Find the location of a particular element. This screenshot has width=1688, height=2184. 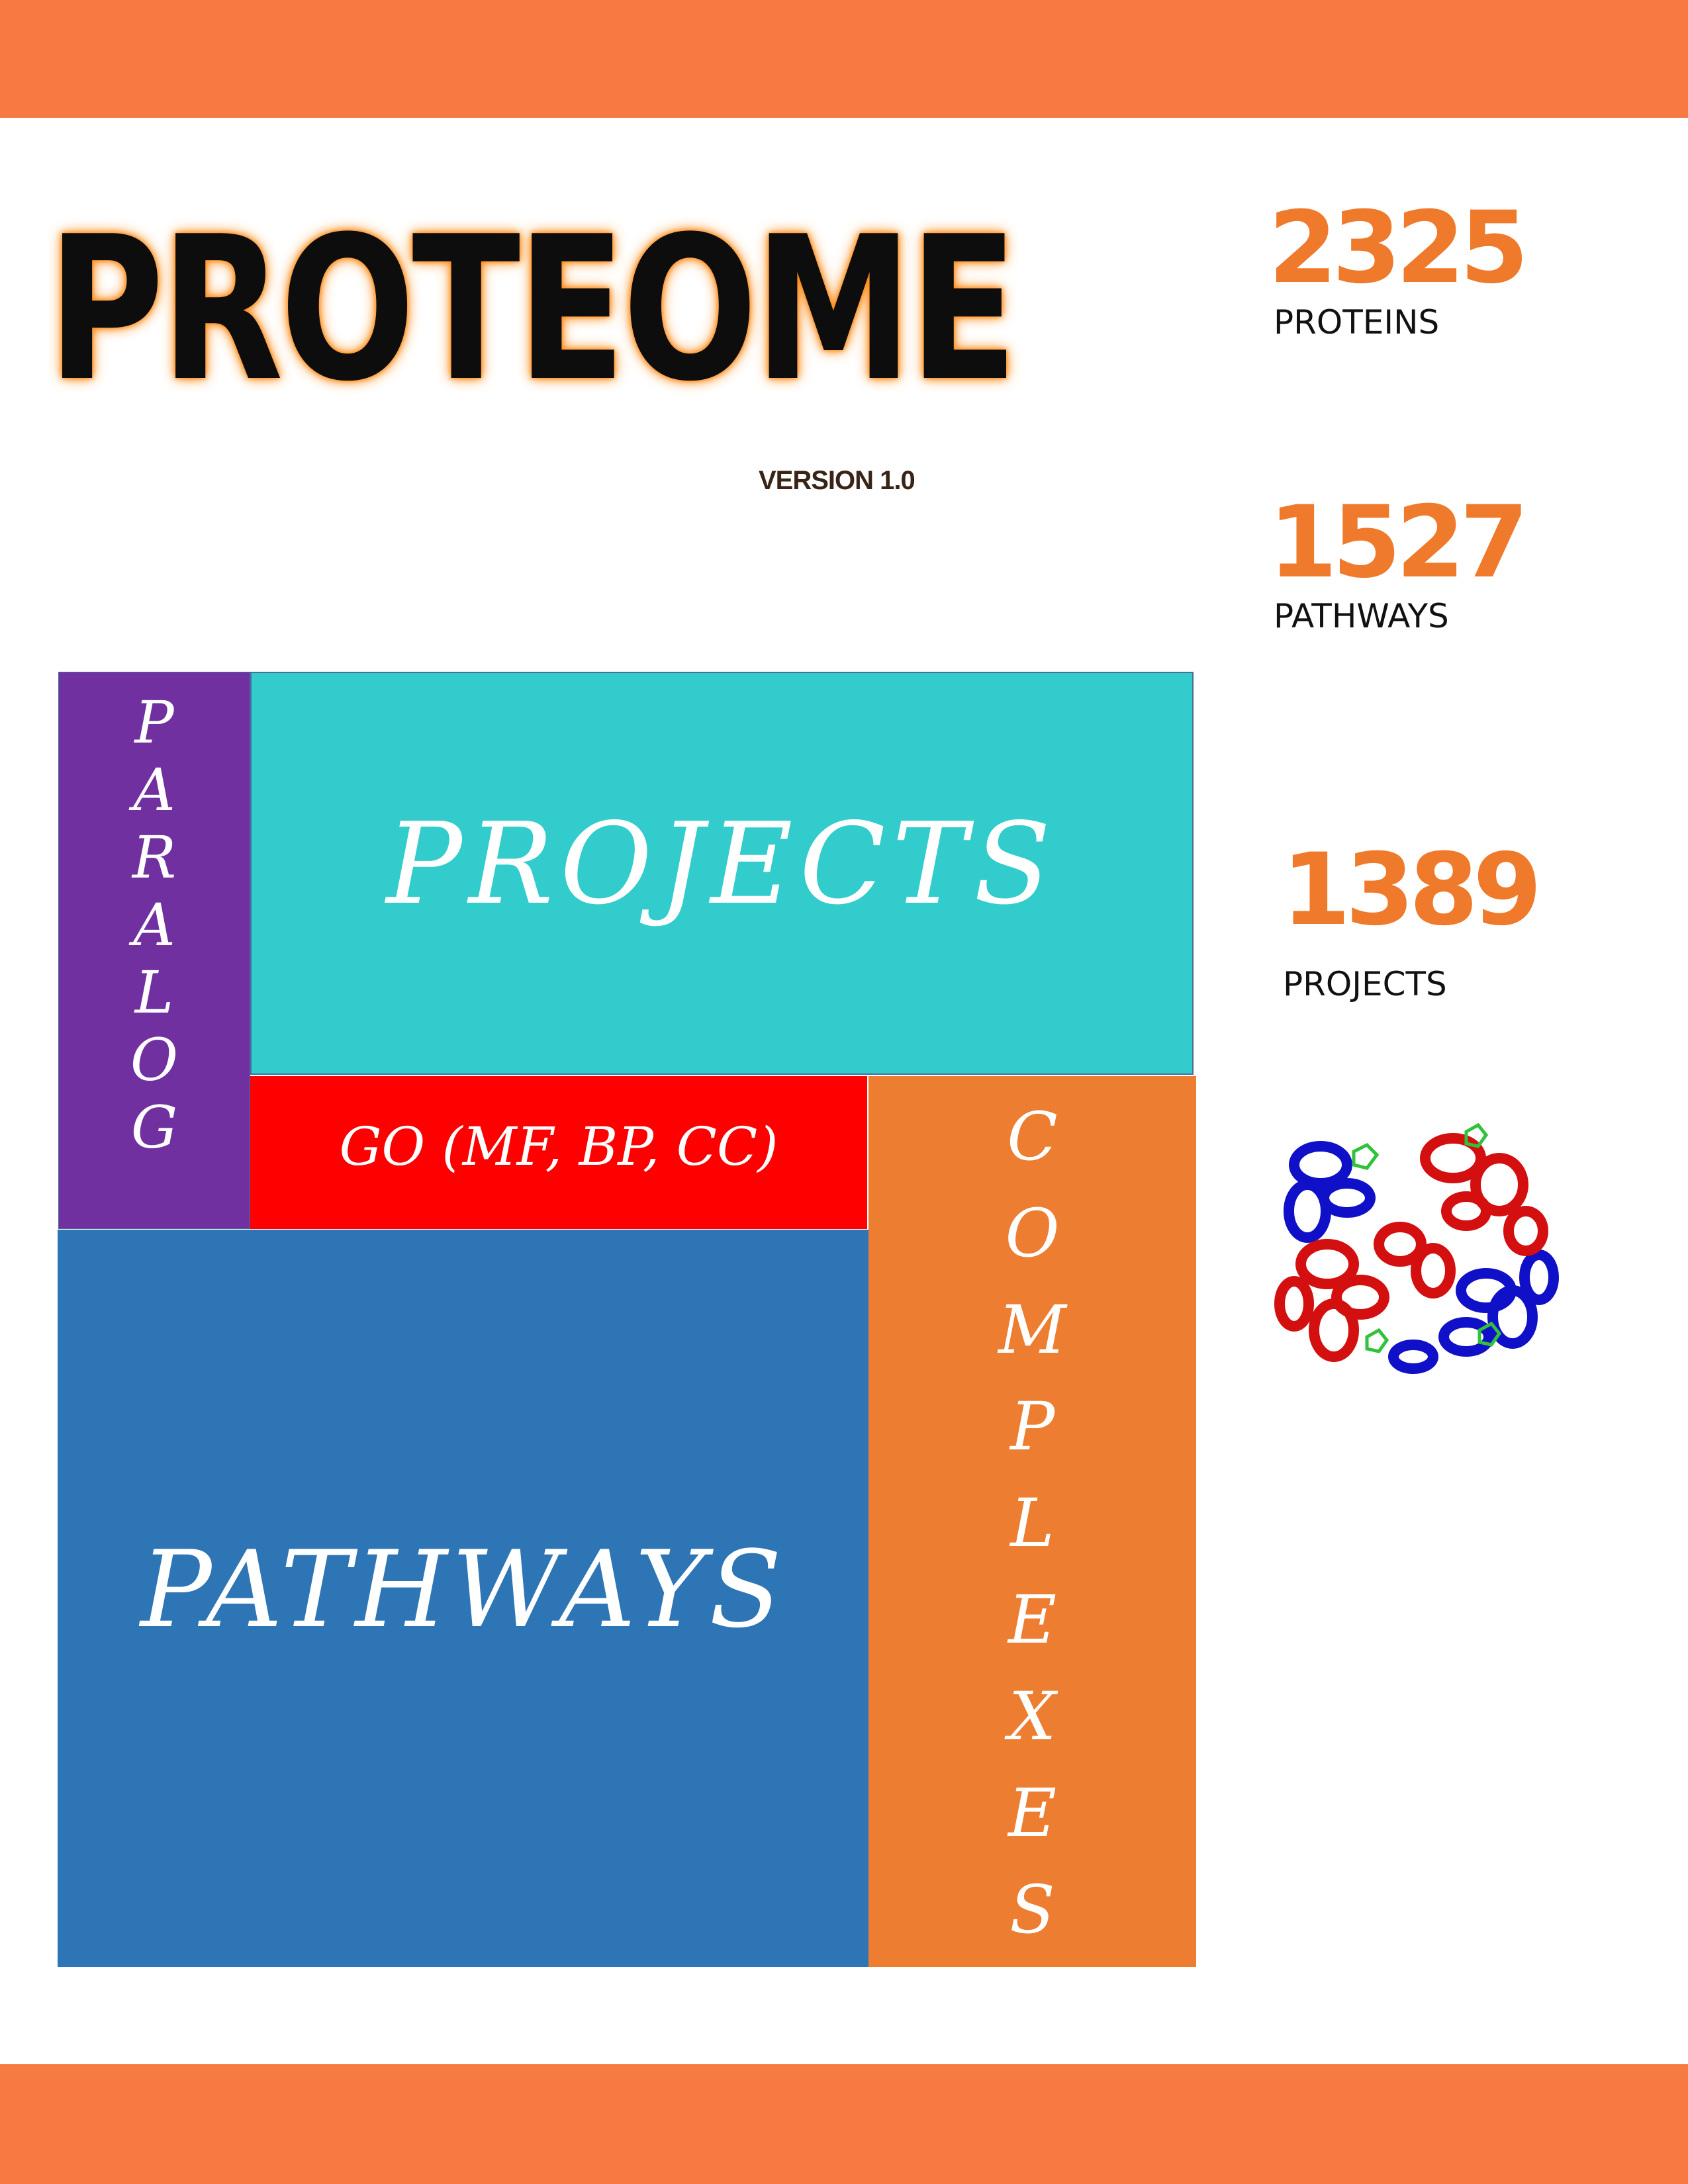

tile-go-label: GO (MF, BP, CC) is located at coordinates (558, 1146).